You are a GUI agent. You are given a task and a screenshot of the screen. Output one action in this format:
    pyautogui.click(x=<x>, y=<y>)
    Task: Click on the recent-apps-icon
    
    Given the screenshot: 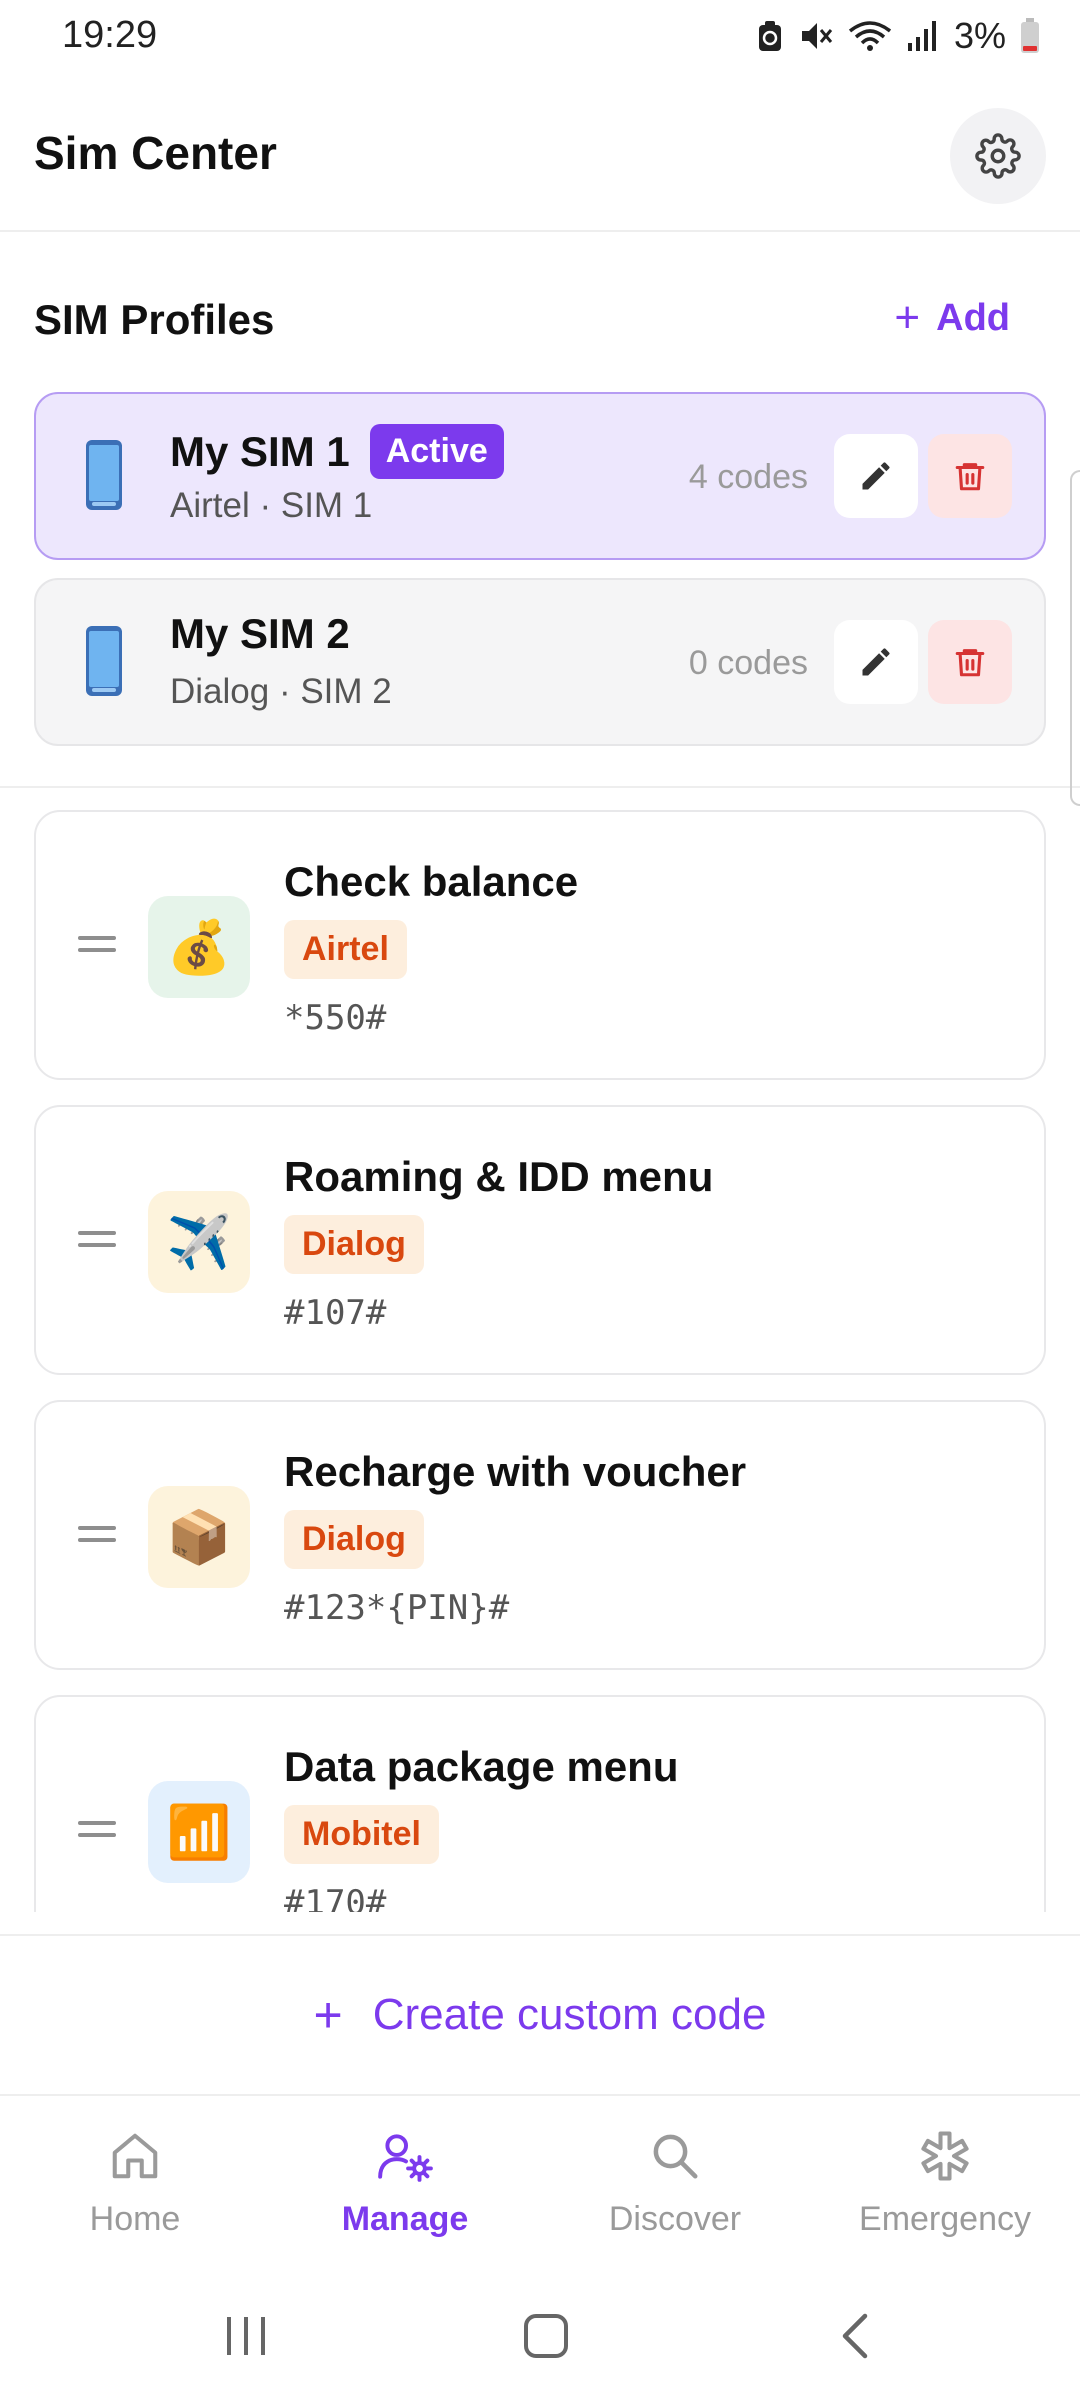 What is the action you would take?
    pyautogui.click(x=246, y=2336)
    